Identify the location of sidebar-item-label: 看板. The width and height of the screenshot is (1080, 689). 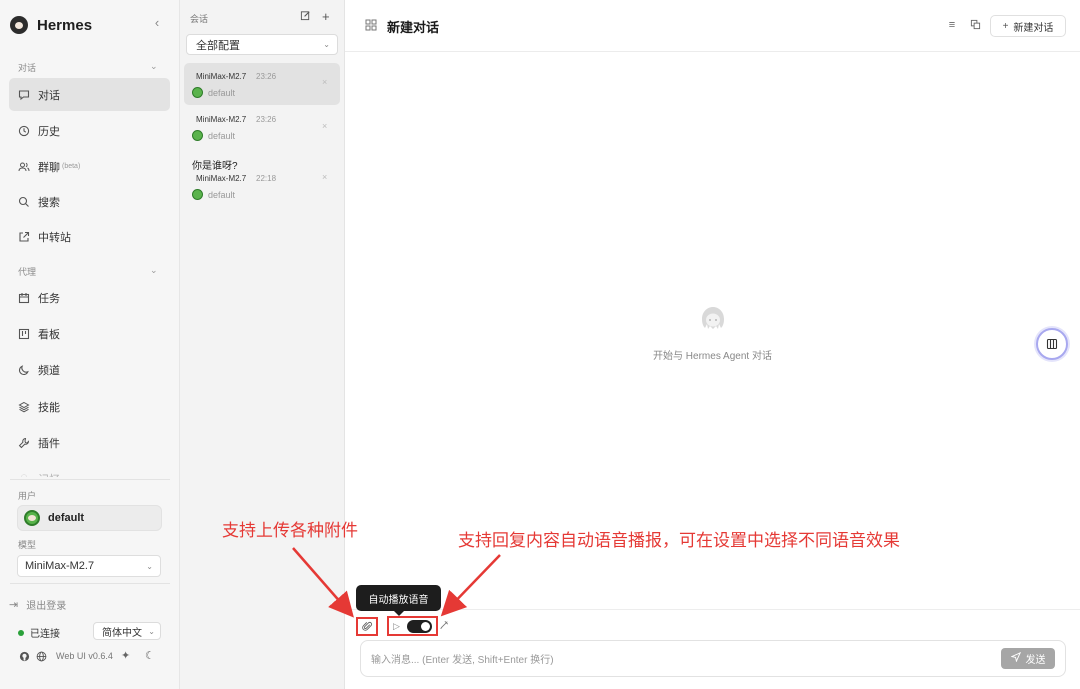
(49, 334).